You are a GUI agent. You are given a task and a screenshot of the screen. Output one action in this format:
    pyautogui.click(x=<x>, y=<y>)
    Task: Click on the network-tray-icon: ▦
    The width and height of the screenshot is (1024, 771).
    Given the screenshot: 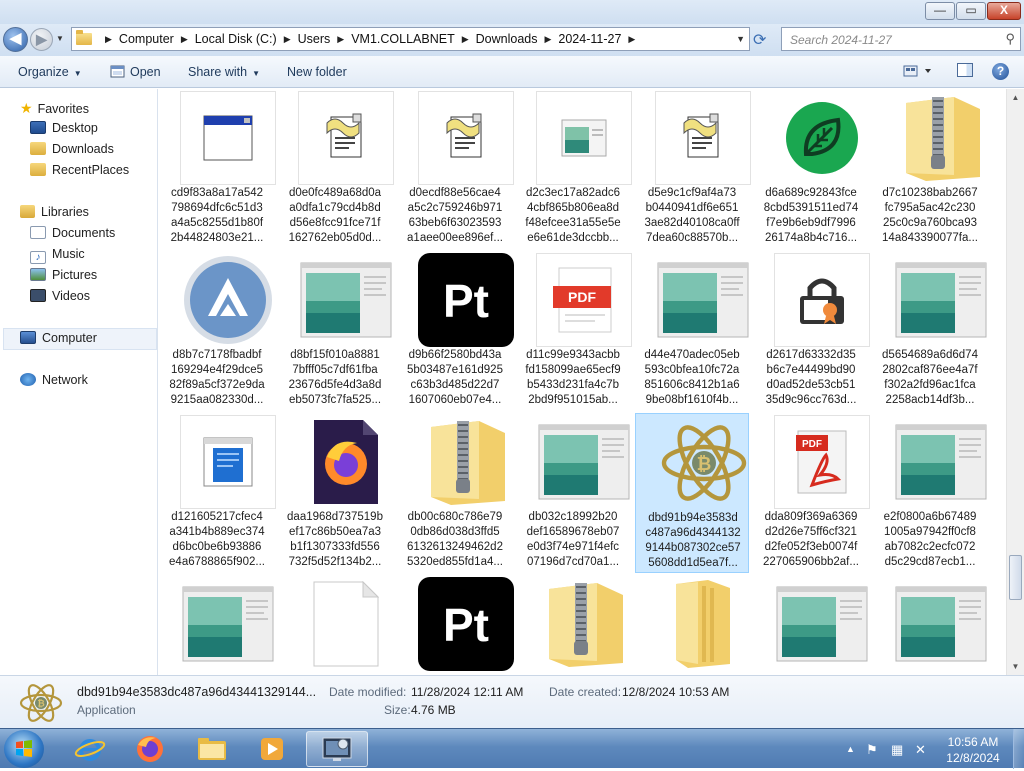 What is the action you would take?
    pyautogui.click(x=897, y=750)
    